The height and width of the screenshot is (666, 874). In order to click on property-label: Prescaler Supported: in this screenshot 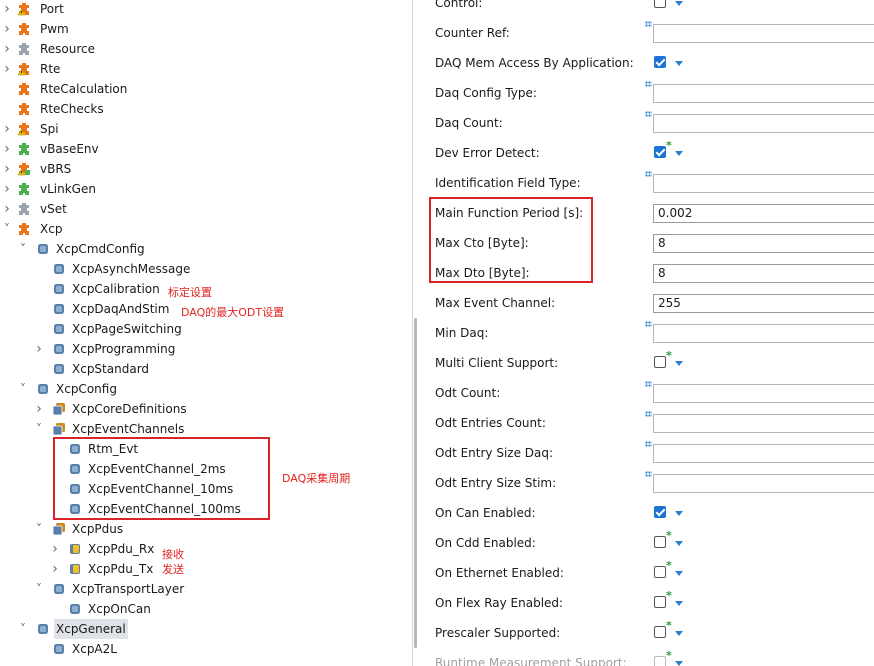, I will do `click(498, 633)`.